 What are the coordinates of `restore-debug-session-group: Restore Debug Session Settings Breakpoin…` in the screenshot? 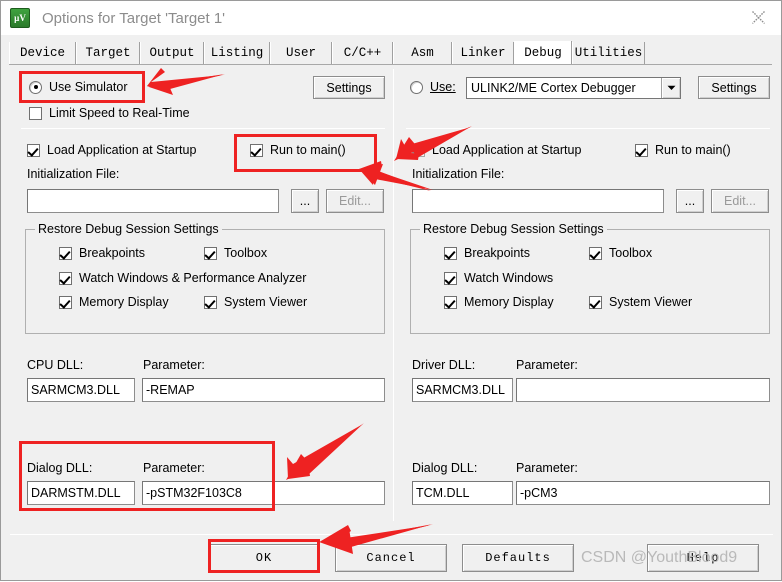 It's located at (590, 278).